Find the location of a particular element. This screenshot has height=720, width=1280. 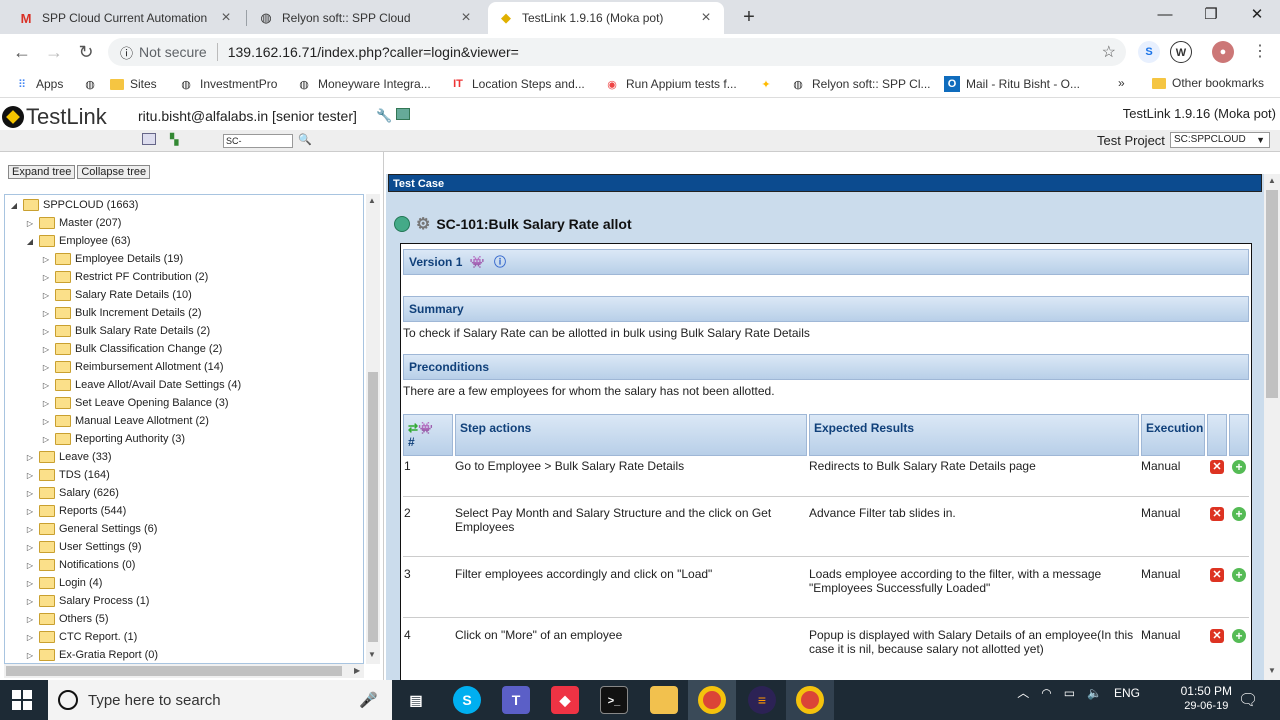

tree-node: ▷ Restrict PF Contribution (2) is located at coordinates (124, 277).